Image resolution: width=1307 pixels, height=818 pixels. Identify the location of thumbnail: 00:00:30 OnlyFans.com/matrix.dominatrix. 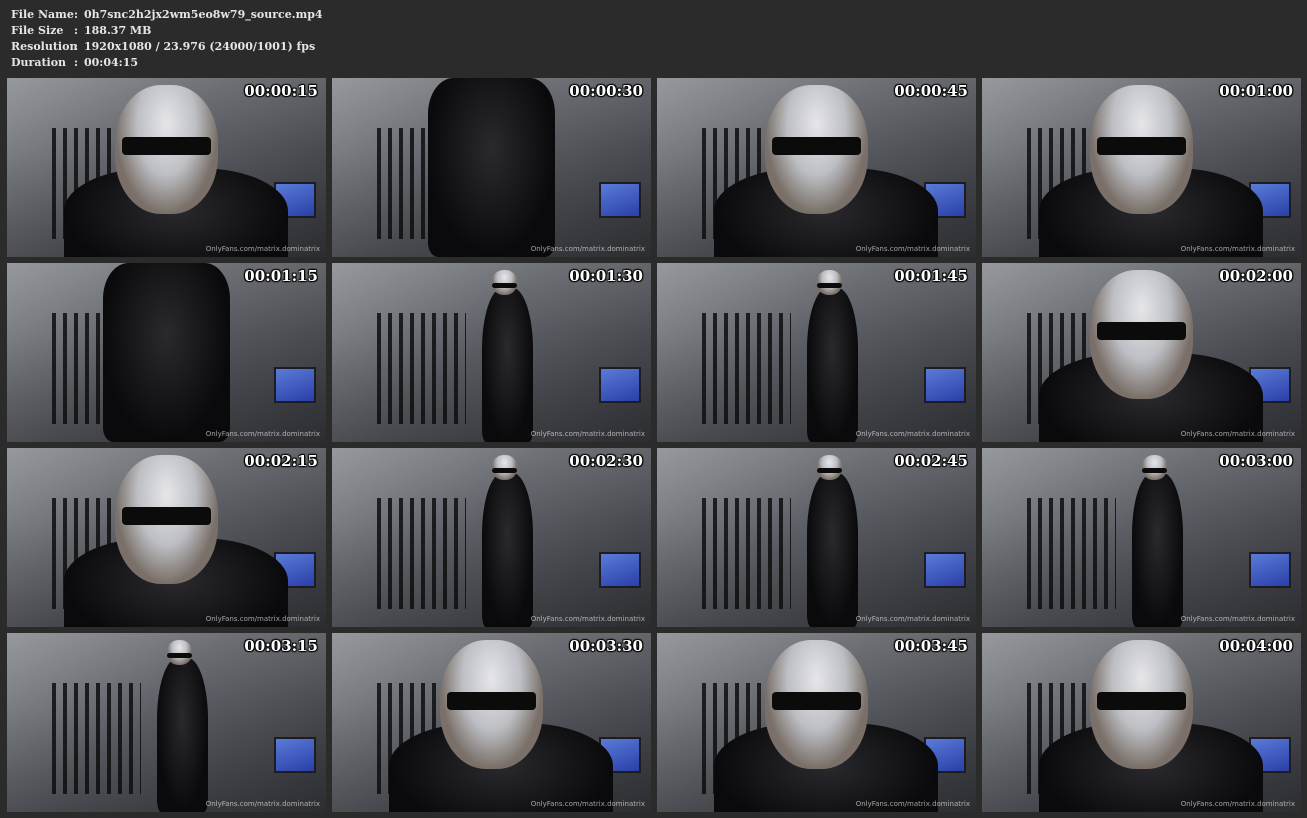
(491, 167).